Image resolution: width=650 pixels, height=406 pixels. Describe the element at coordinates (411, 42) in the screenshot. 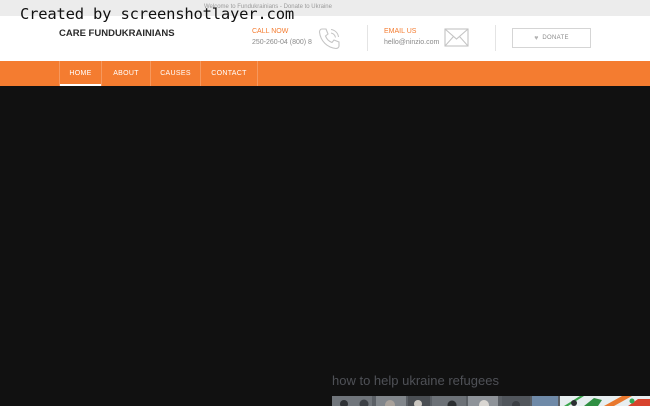

I see `email-address: hello@ninzio.com` at that location.